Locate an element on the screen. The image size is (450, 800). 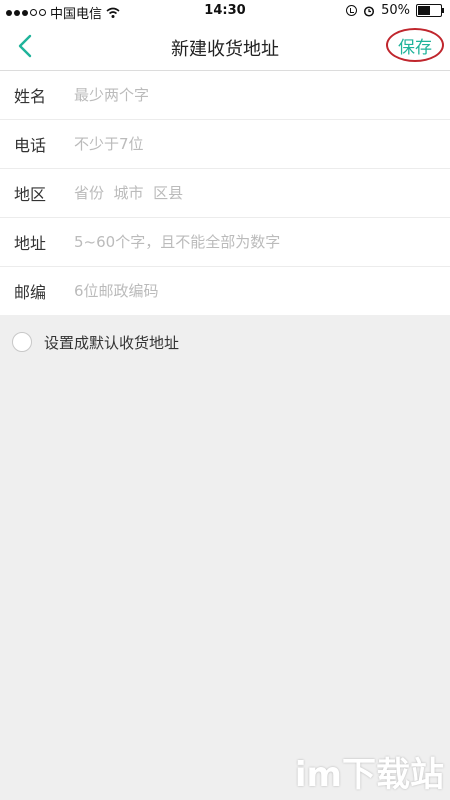
status-right: 50% is located at coordinates (395, 10).